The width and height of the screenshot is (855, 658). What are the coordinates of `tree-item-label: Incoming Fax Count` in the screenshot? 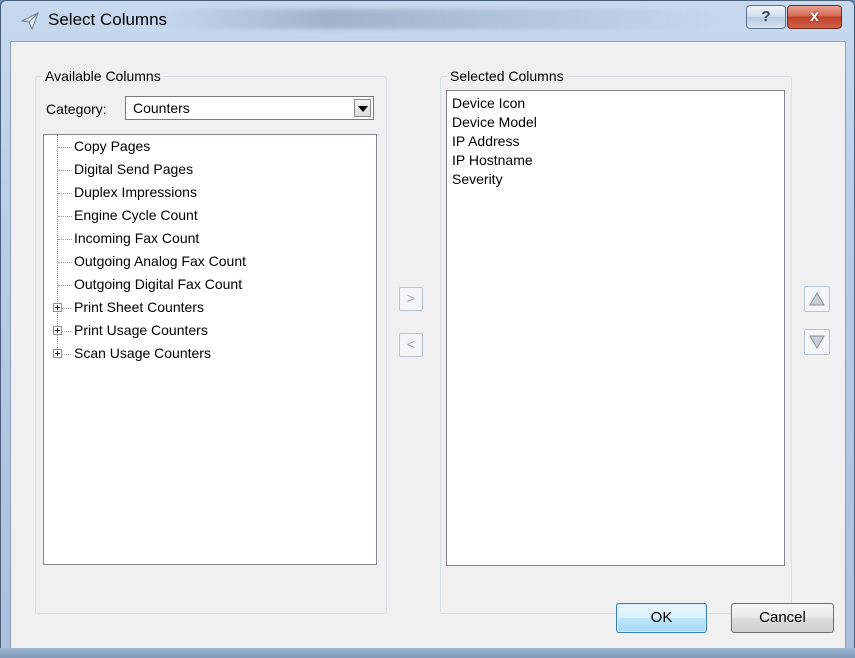 It's located at (137, 238).